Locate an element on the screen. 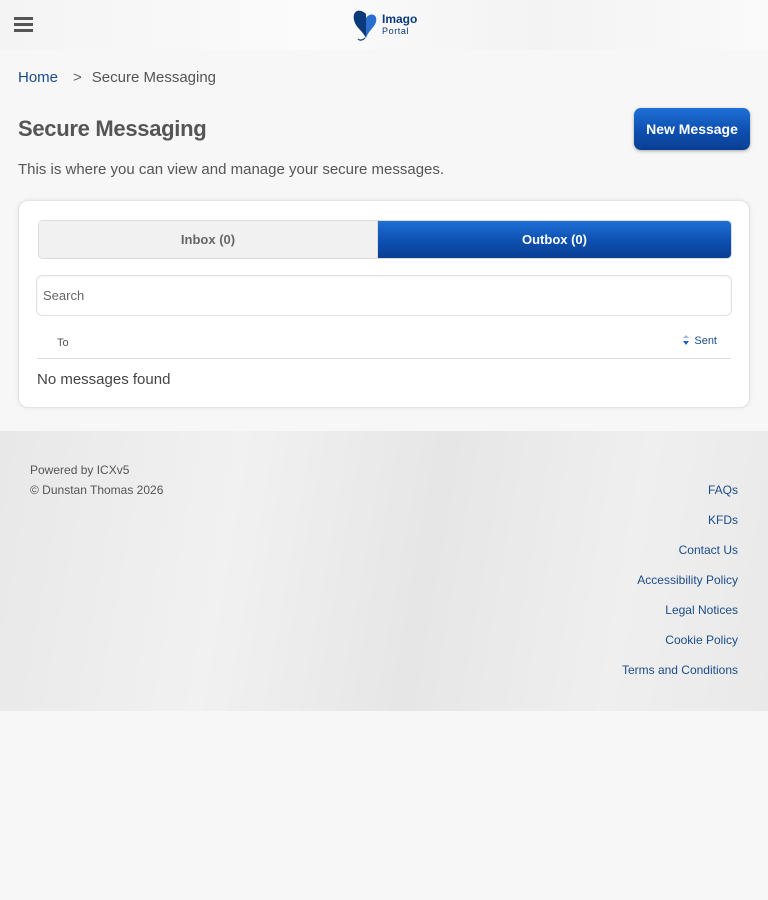 The height and width of the screenshot is (900, 768). column-sent: Sent is located at coordinates (699, 341).